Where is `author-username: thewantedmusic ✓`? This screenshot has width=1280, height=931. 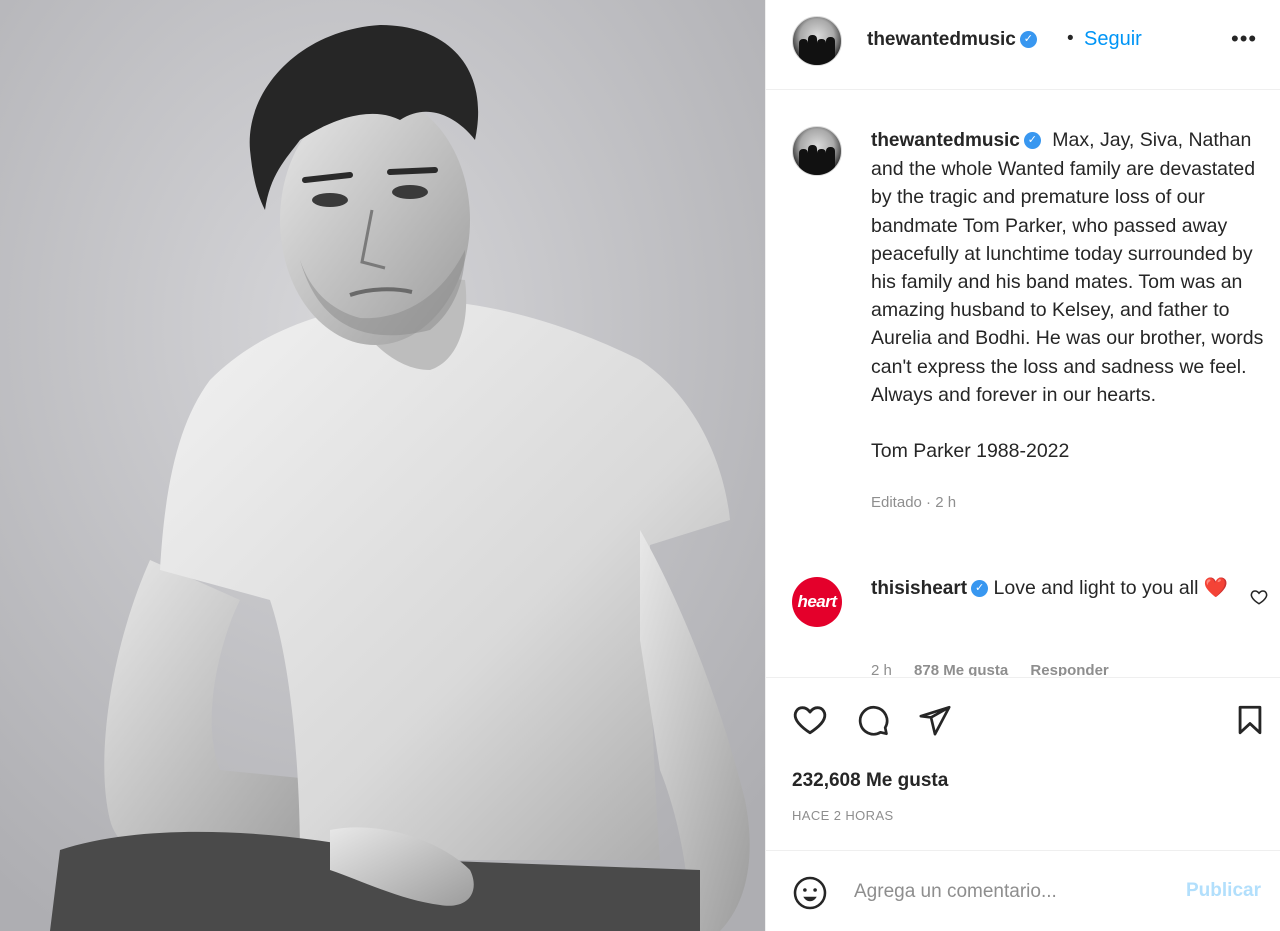 author-username: thewantedmusic ✓ is located at coordinates (952, 40).